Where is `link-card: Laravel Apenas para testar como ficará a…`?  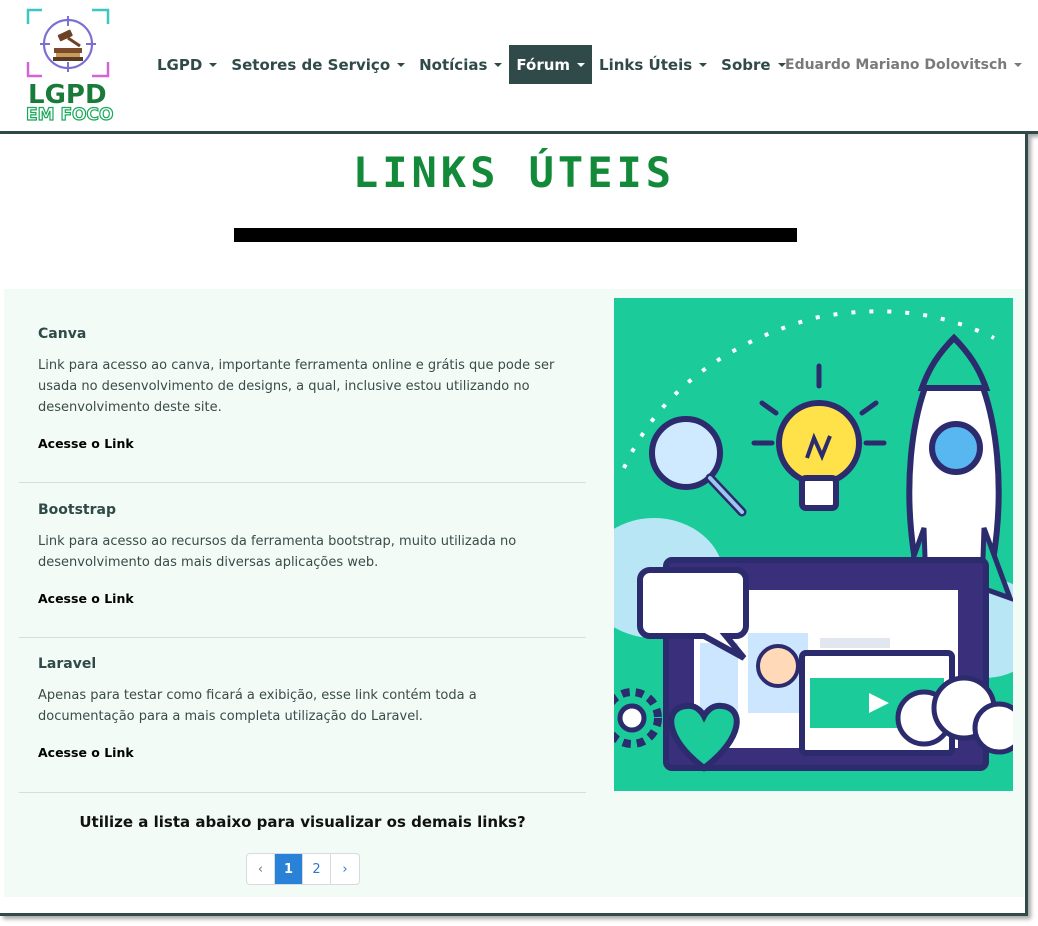
link-card: Laravel Apenas para testar como ficará a… is located at coordinates (302, 715).